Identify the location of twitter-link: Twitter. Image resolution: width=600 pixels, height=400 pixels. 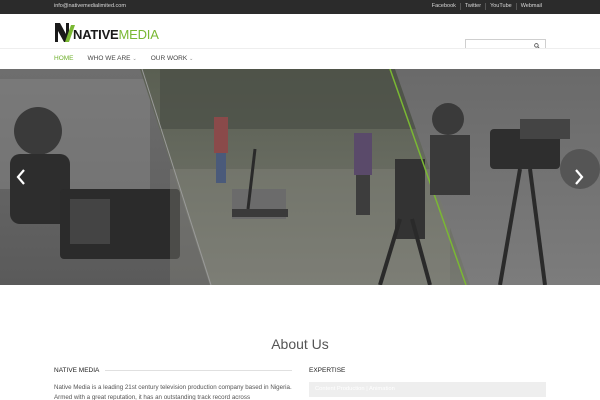
(472, 6).